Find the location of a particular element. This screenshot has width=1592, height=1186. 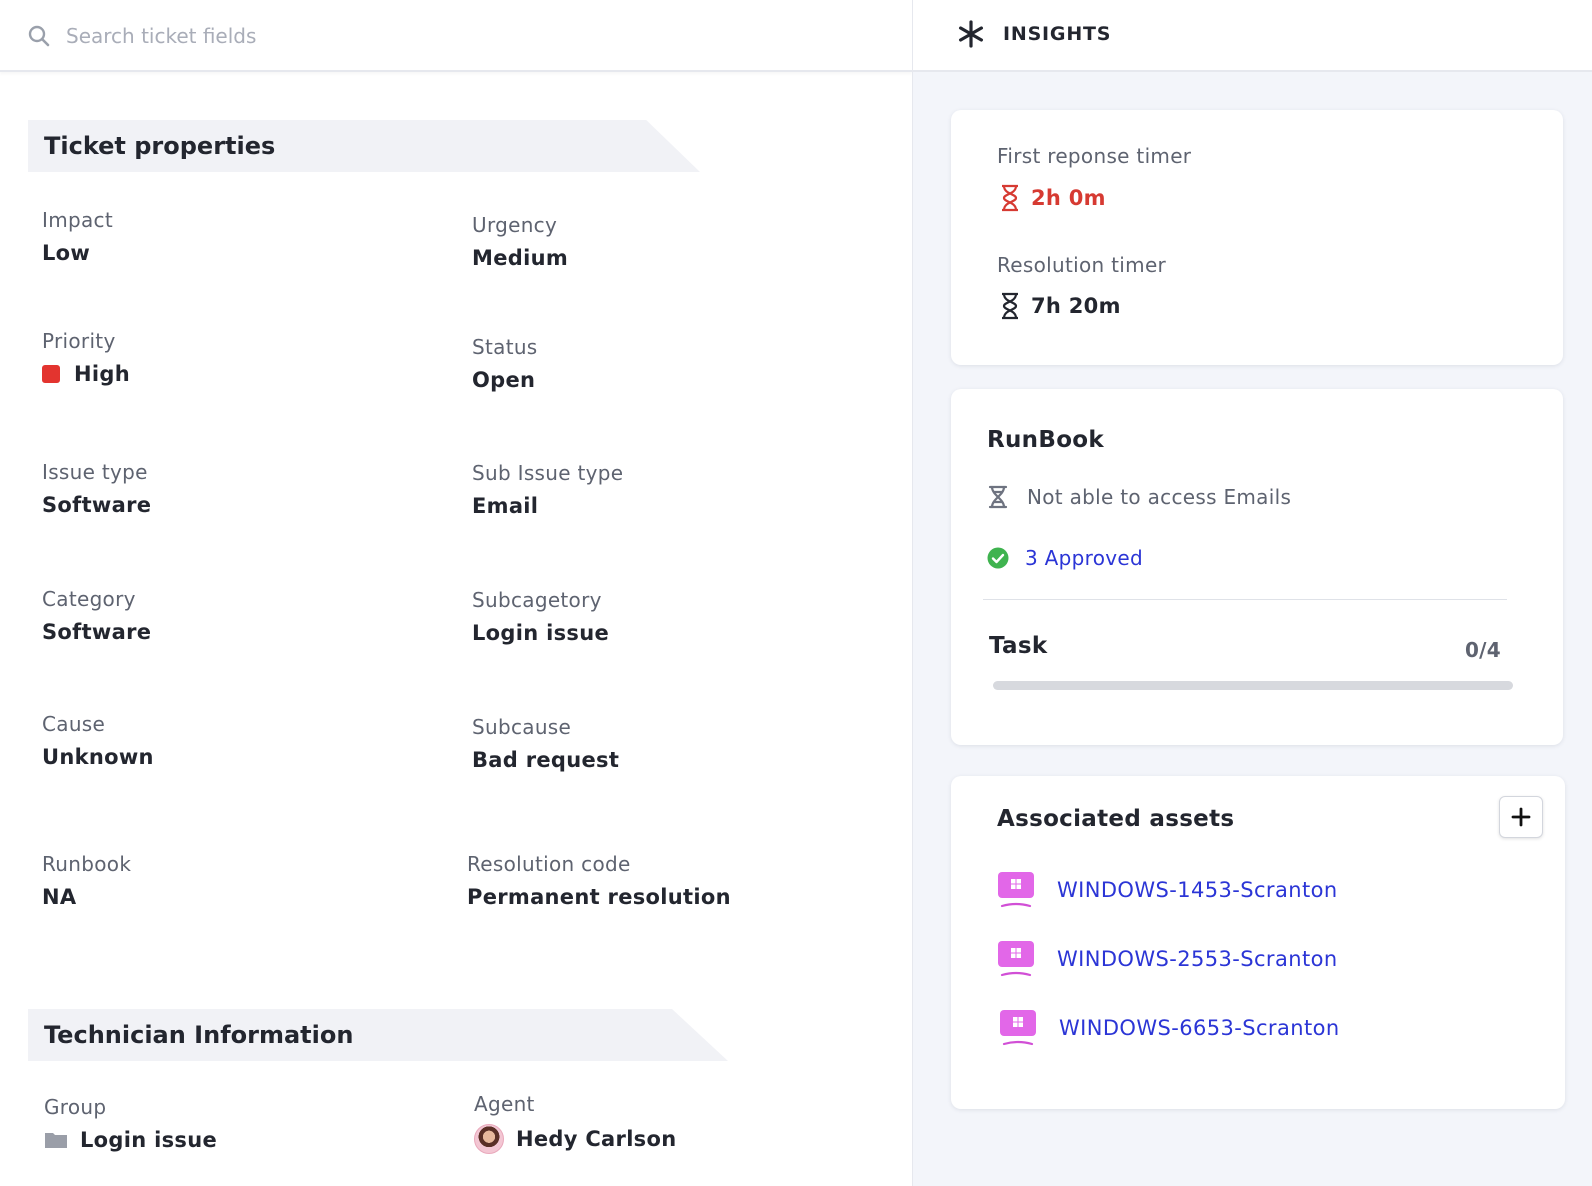

search-input is located at coordinates (416, 36).